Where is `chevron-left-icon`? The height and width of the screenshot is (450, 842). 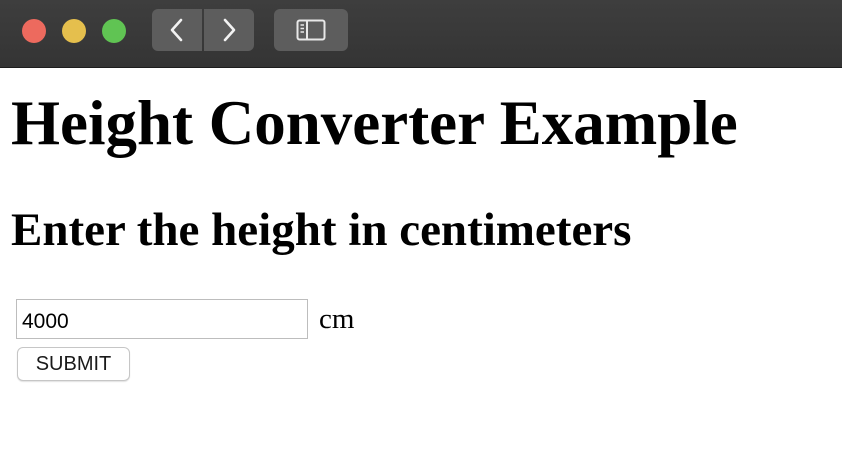
chevron-left-icon is located at coordinates (176, 30).